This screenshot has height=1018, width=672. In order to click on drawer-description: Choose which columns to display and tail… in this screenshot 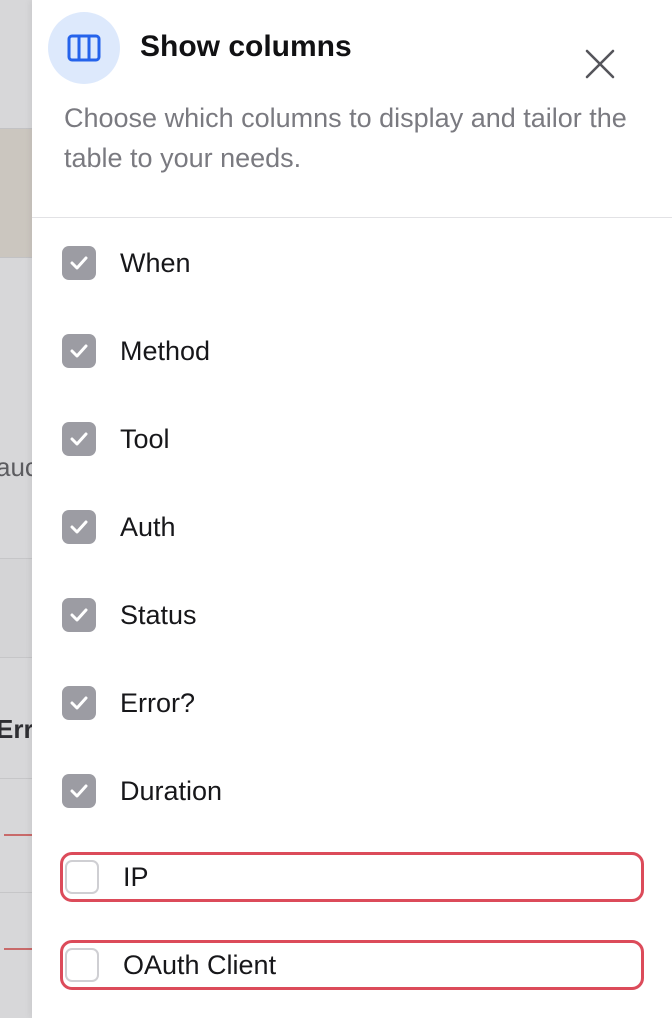, I will do `click(345, 138)`.